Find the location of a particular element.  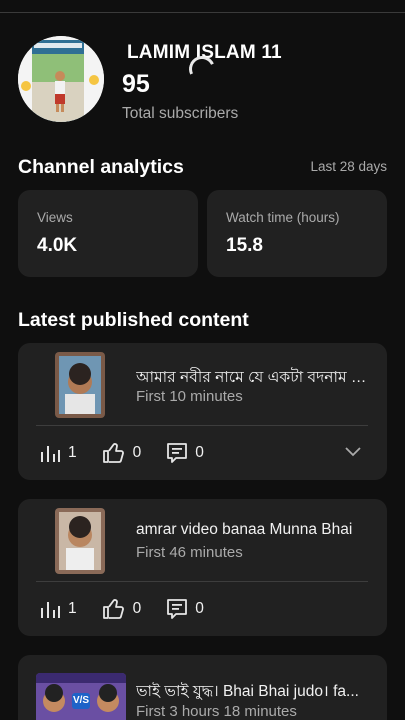

analytics-period: Last 28 days is located at coordinates (348, 166).